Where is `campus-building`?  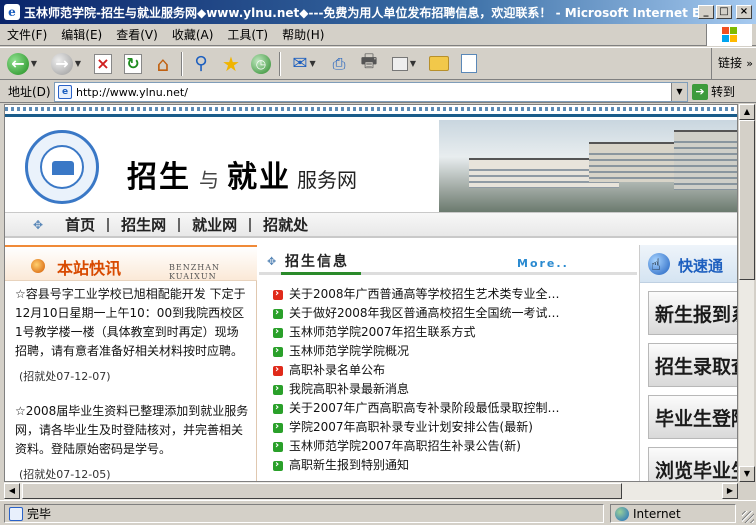 campus-building is located at coordinates (705, 160).